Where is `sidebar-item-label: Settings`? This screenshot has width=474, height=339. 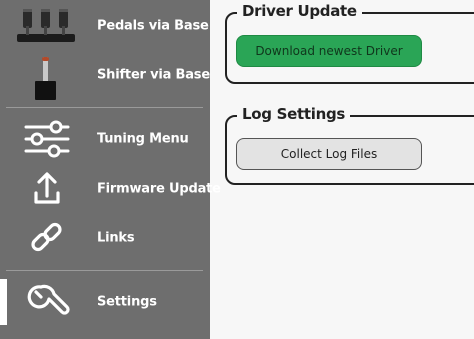
sidebar-item-label: Settings is located at coordinates (127, 302).